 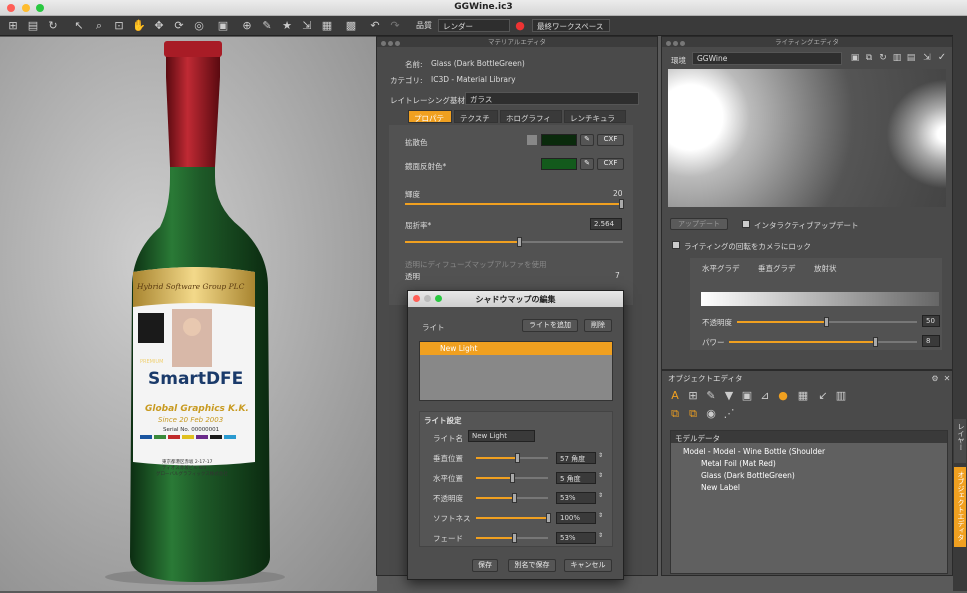 What do you see at coordinates (747, 396) in the screenshot?
I see `image-tool-icon: ▣` at bounding box center [747, 396].